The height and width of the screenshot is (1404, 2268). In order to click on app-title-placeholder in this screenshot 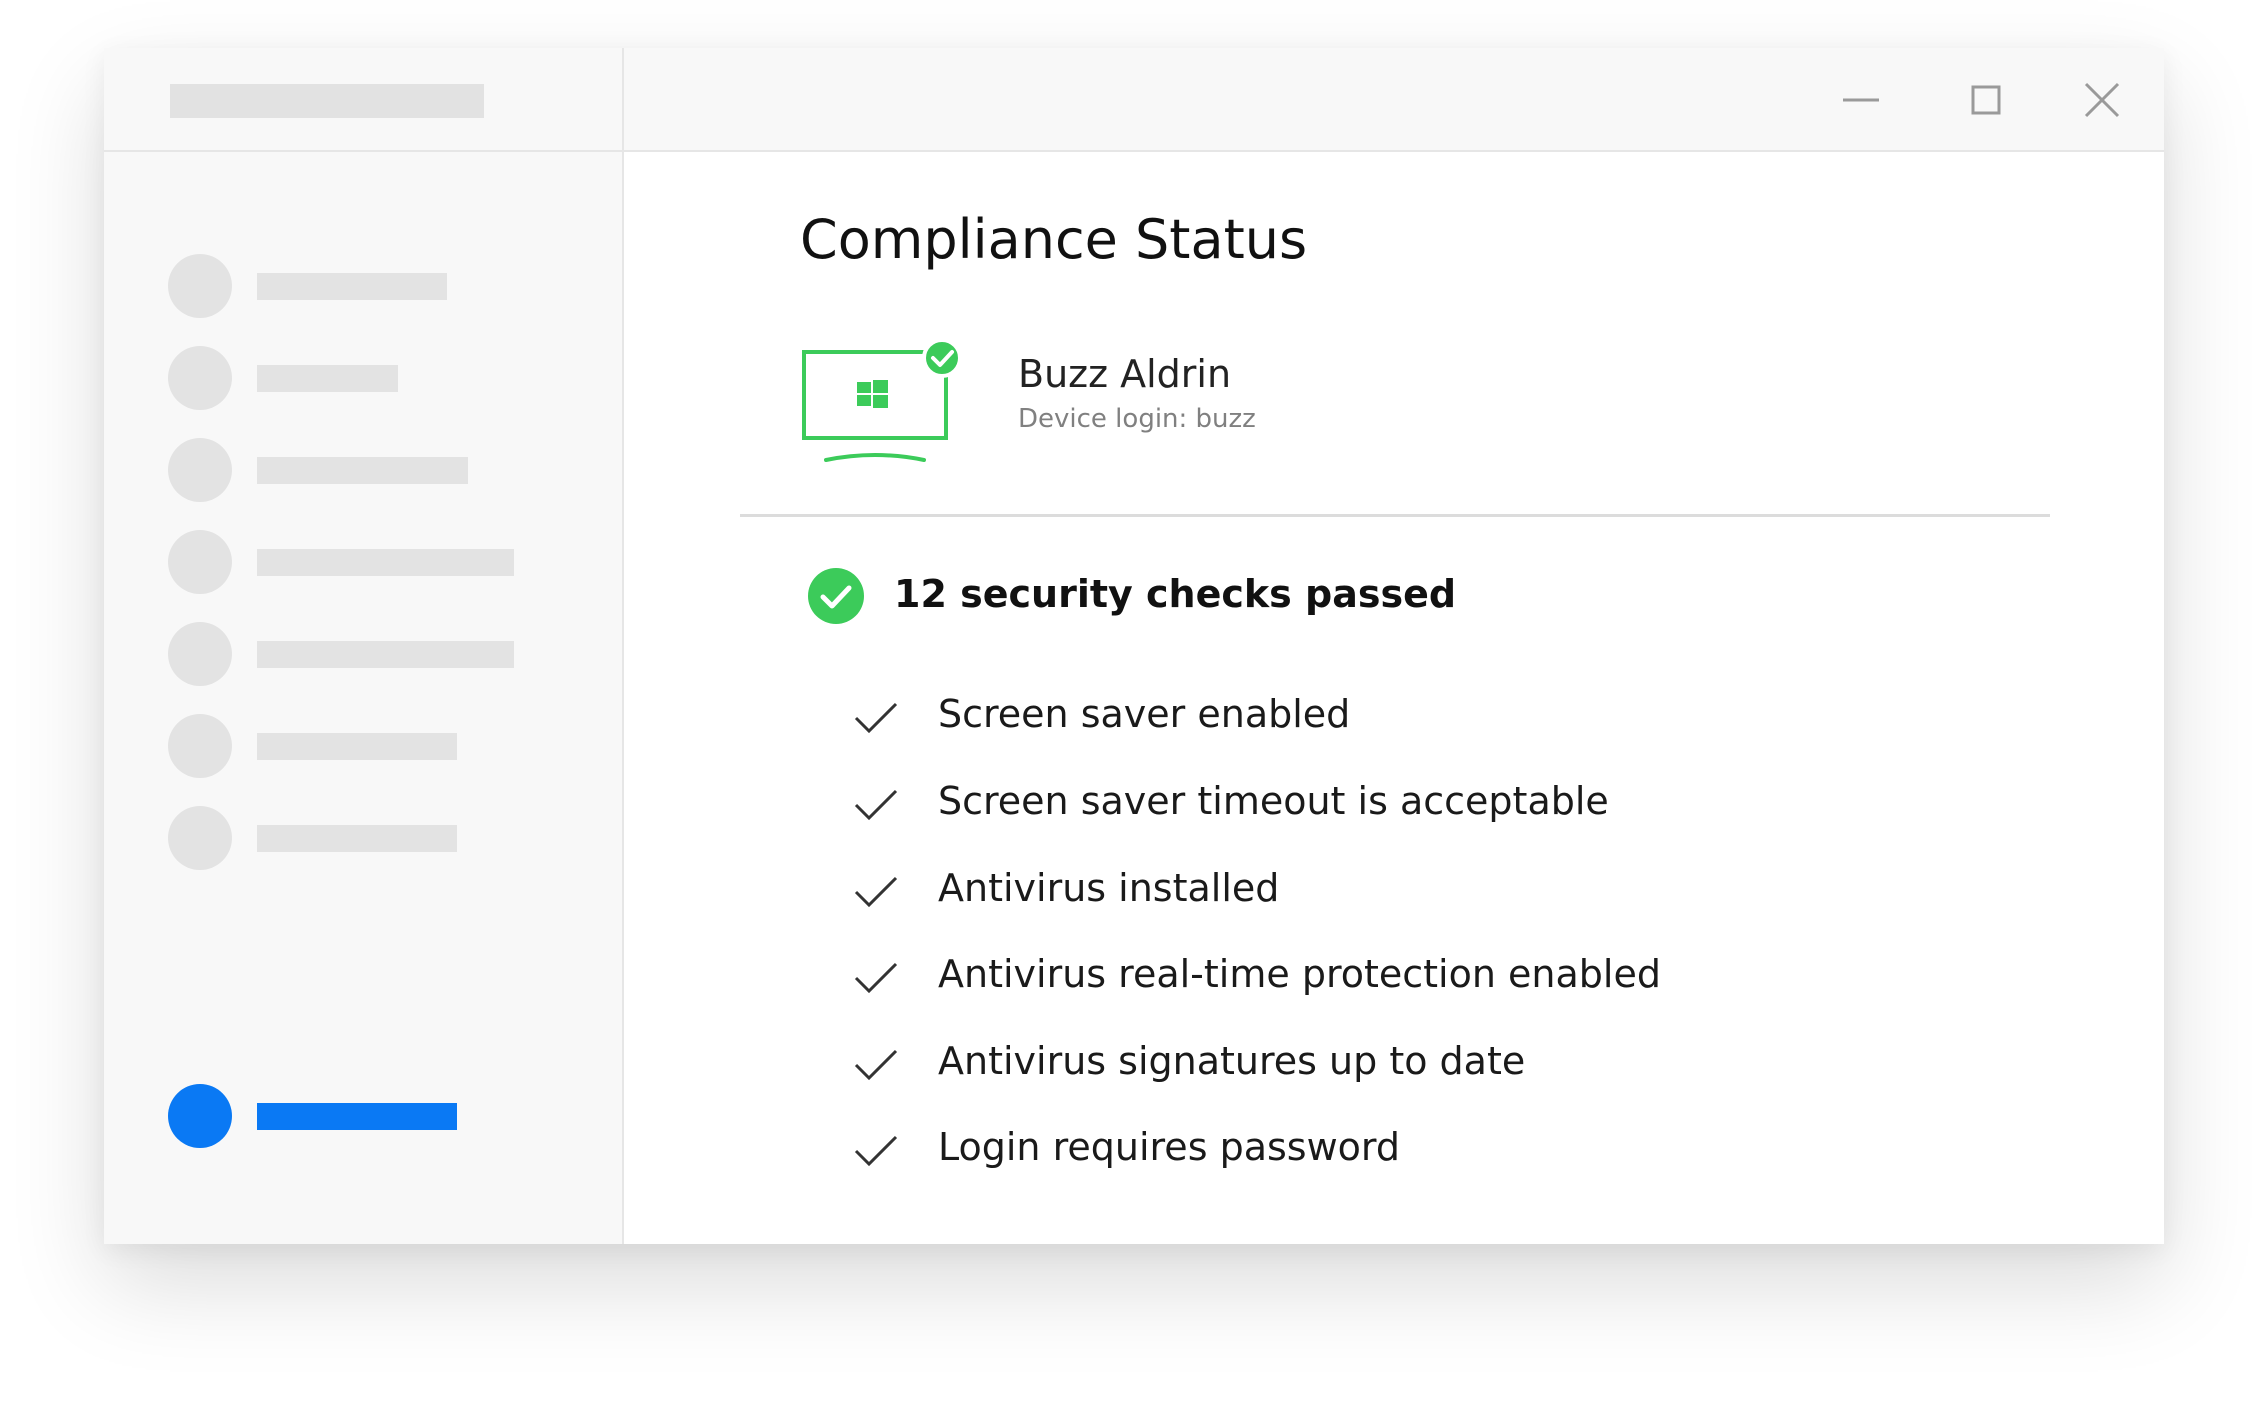, I will do `click(327, 101)`.